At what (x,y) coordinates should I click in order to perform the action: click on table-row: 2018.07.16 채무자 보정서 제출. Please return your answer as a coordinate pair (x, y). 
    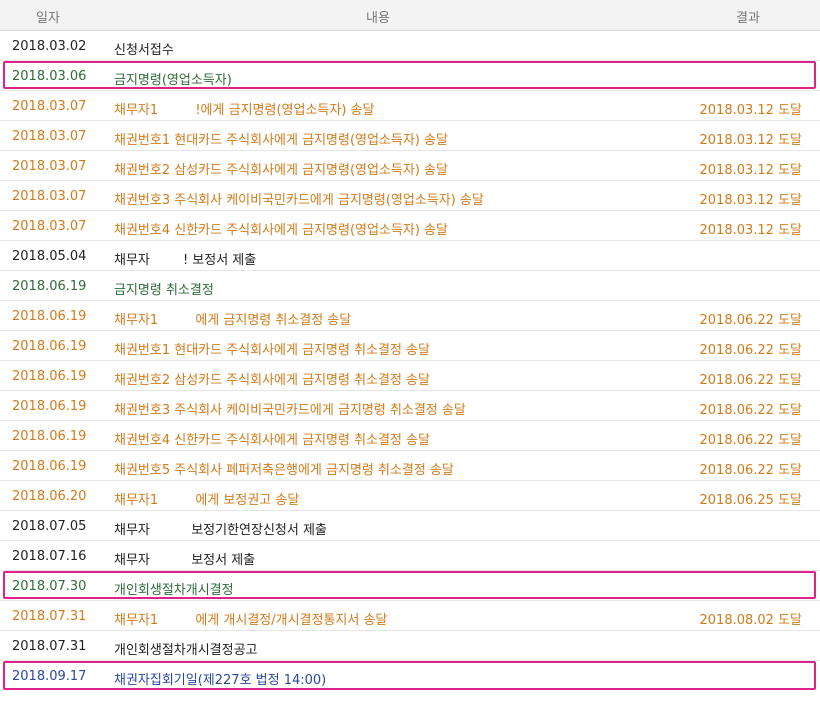
    Looking at the image, I should click on (410, 556).